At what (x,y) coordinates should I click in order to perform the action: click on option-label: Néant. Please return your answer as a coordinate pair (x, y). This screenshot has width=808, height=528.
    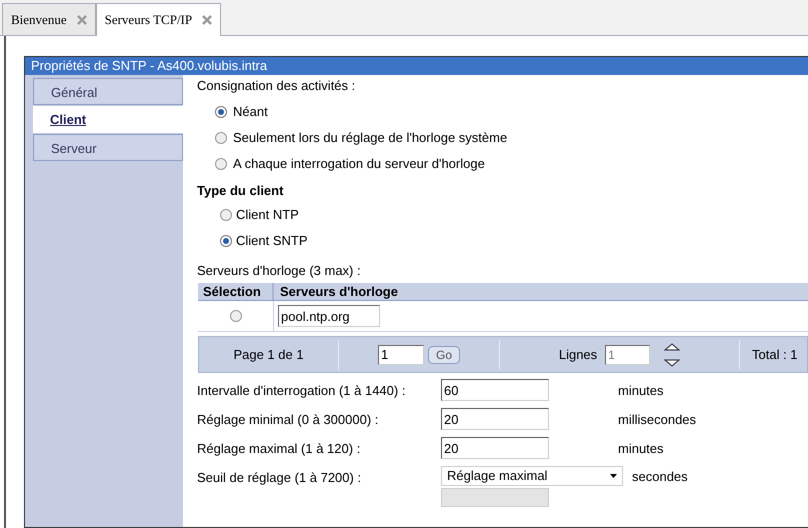
    Looking at the image, I should click on (250, 112).